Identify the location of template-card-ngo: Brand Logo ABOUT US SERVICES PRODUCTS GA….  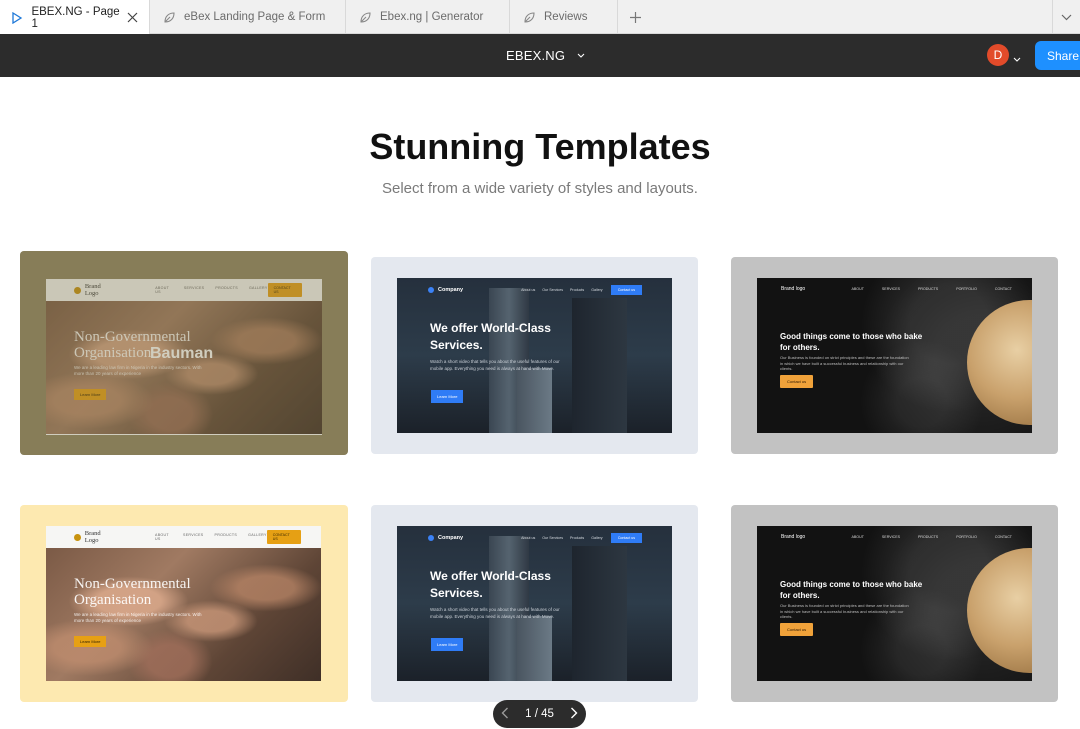
(184, 603).